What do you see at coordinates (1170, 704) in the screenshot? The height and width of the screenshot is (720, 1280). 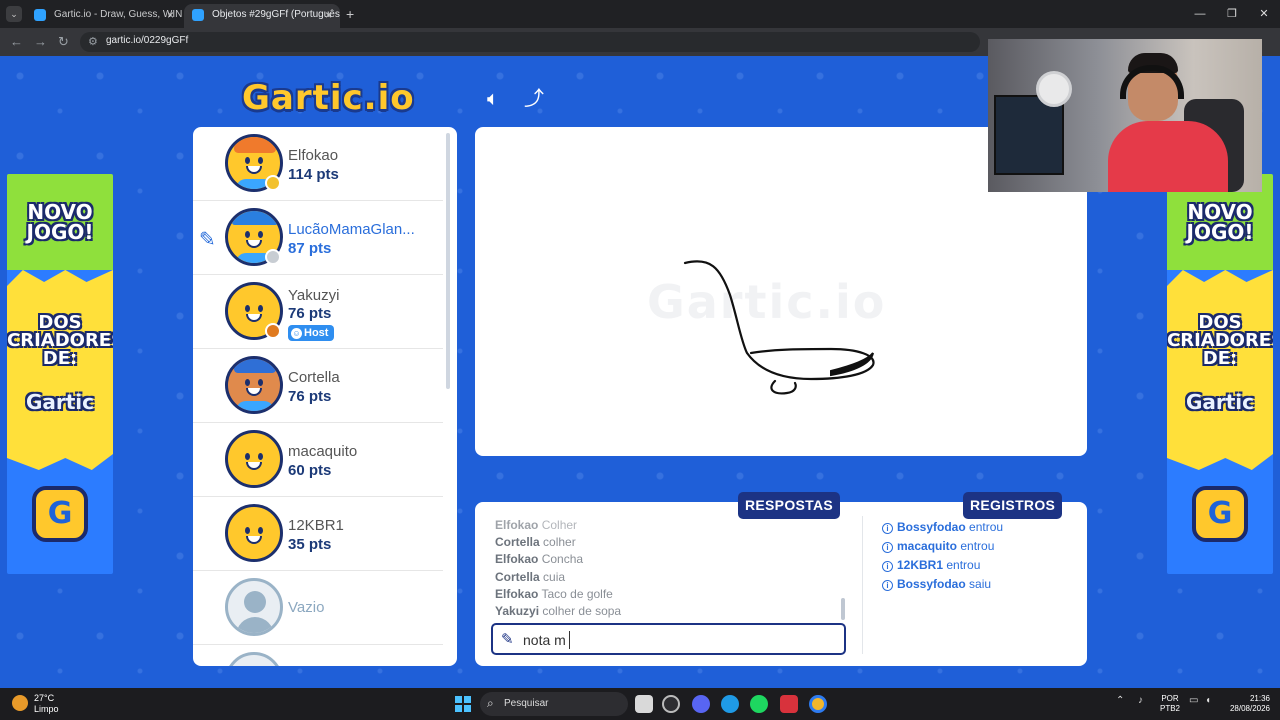 I see `language-indicator: POR PTB2` at bounding box center [1170, 704].